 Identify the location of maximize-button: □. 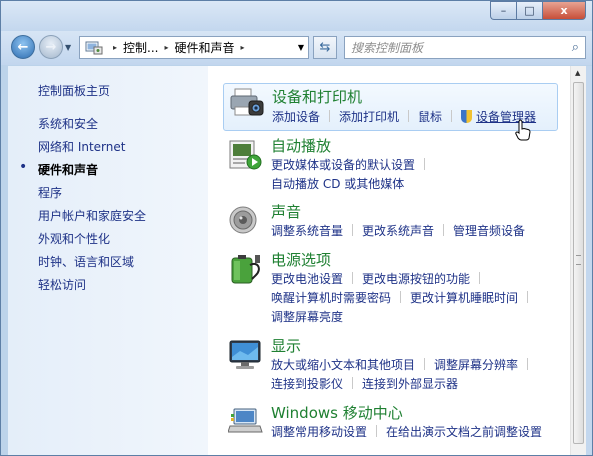
(529, 10).